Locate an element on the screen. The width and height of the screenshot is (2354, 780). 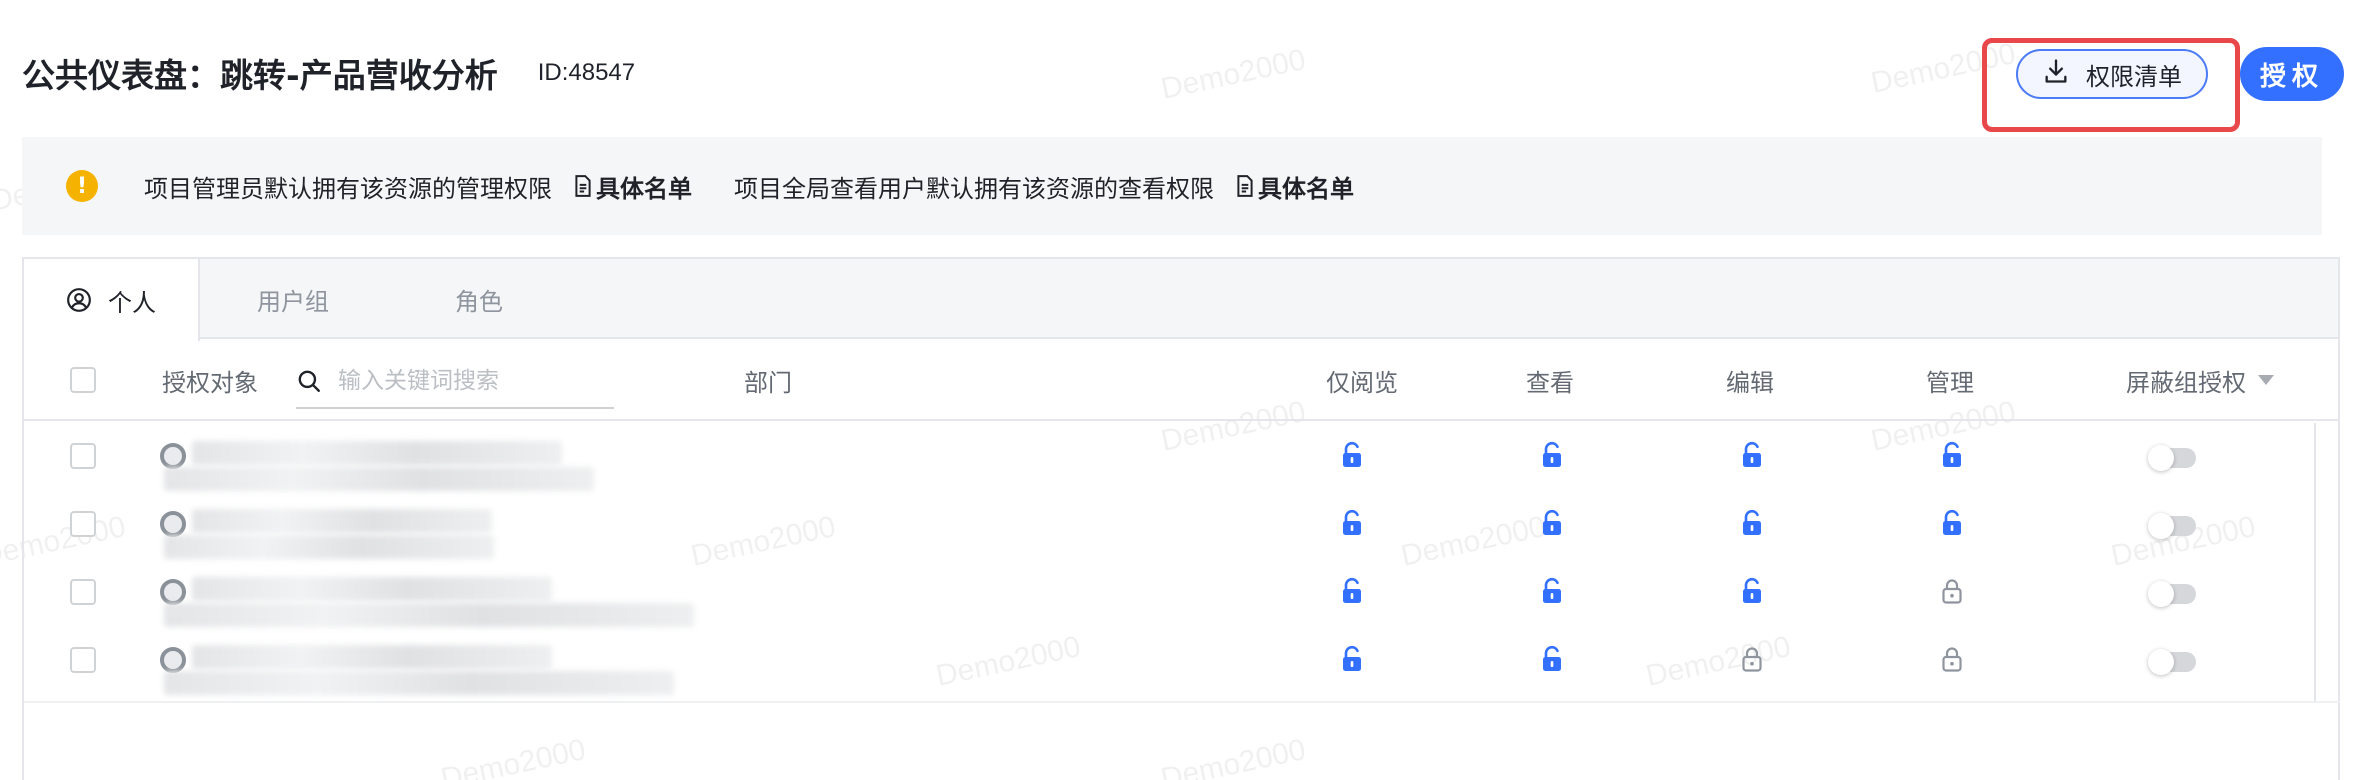
table-divider is located at coordinates (1182, 702).